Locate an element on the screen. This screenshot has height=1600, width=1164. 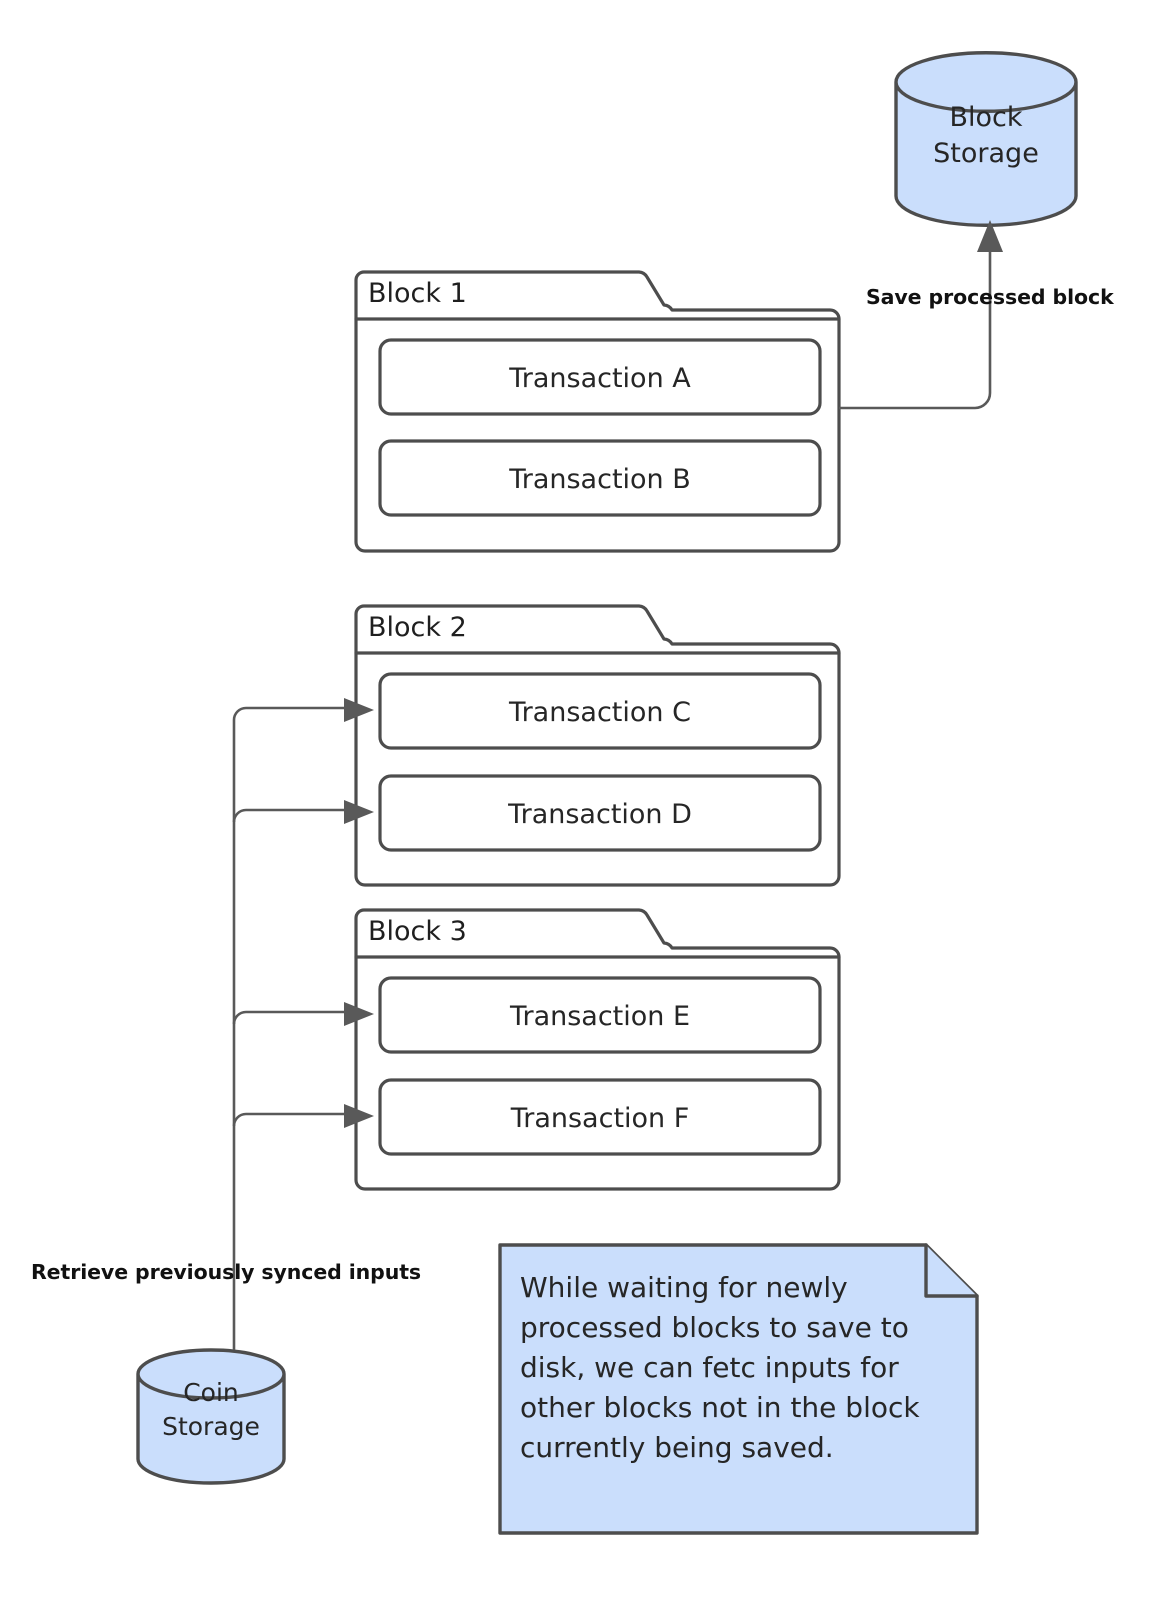
coin-storage-label-line2: Storage is located at coordinates (211, 1426).